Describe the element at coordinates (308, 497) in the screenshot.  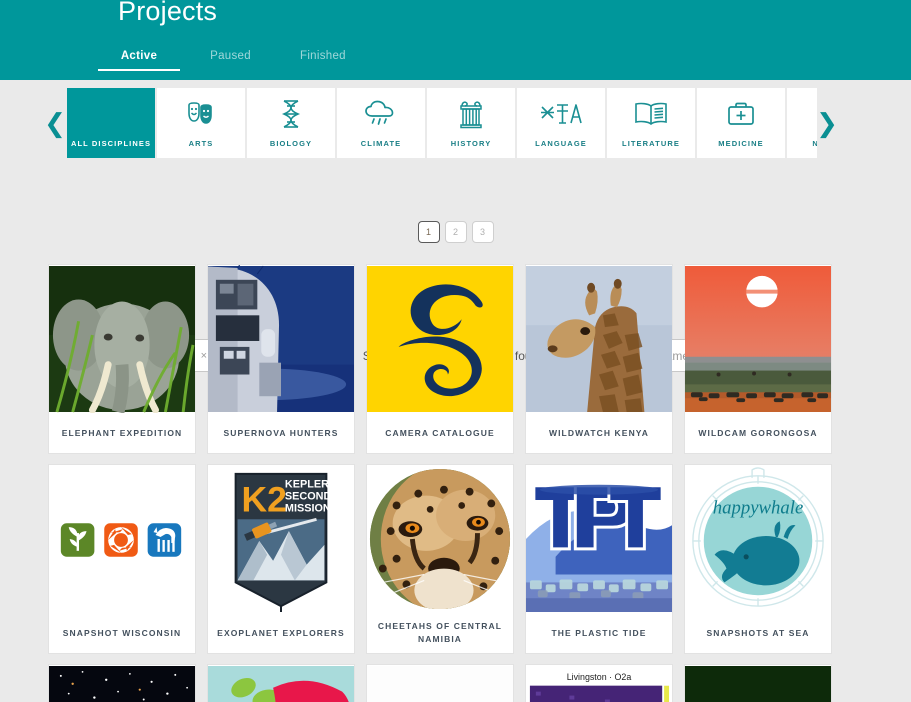
I see `svg-text: SECOND` at that location.